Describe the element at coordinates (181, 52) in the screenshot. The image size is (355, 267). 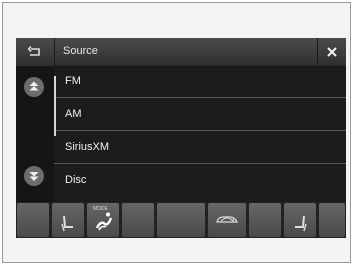
I see `header-bar: Source` at that location.